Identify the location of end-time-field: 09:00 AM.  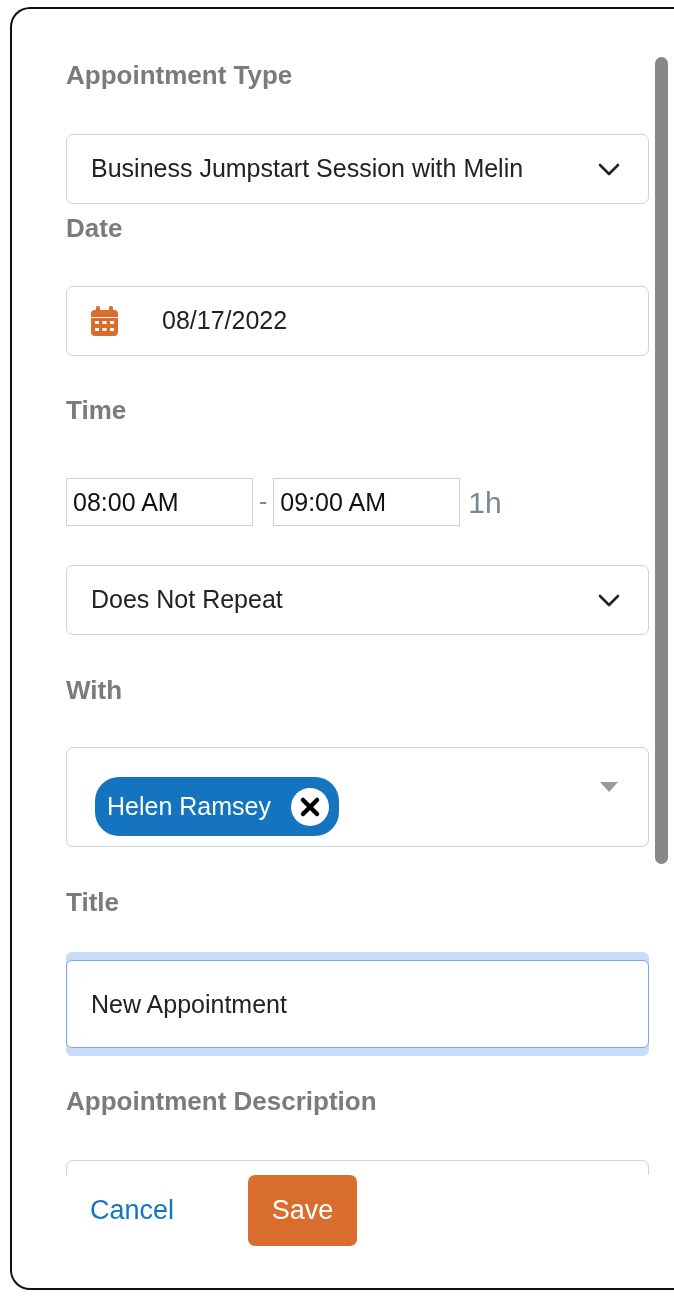
(367, 502).